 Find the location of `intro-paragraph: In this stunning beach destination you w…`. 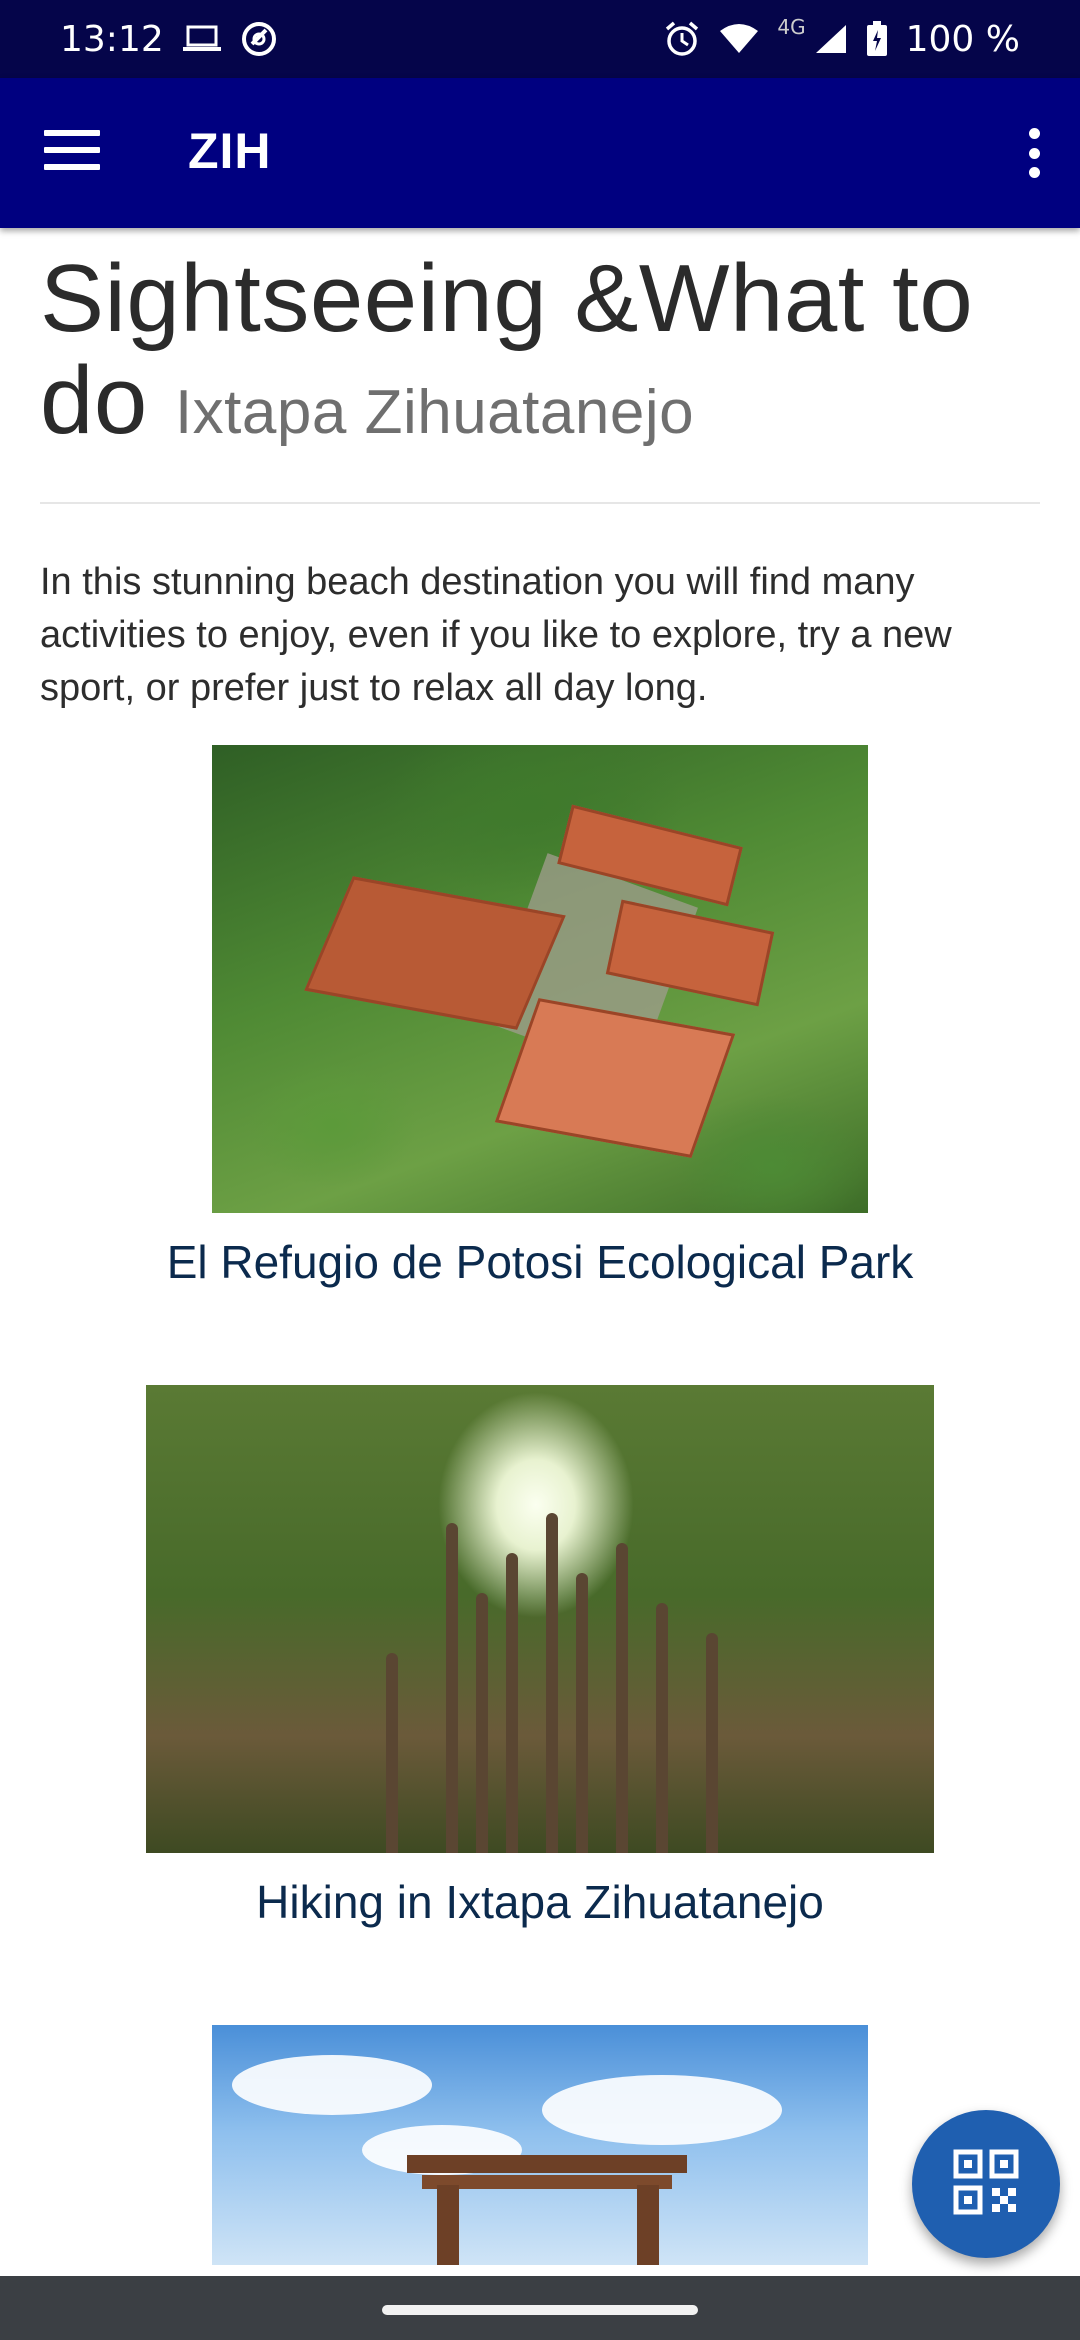

intro-paragraph: In this stunning beach destination you w… is located at coordinates (496, 635).